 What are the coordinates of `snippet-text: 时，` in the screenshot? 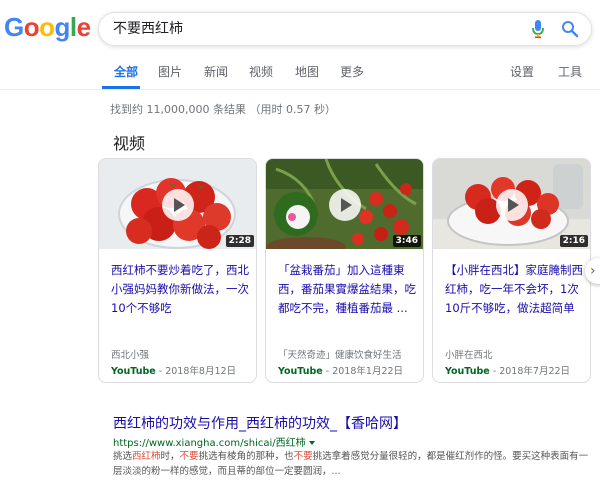 It's located at (170, 456).